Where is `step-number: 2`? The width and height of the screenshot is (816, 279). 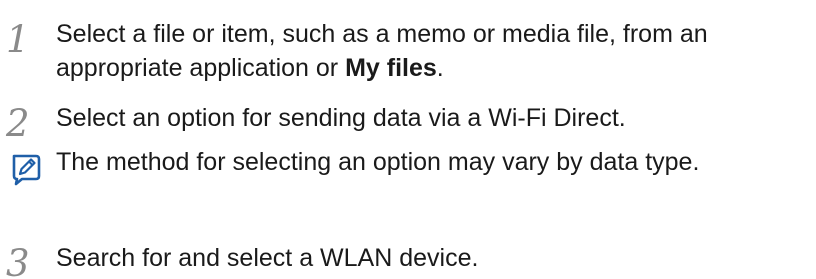
step-number: 2 is located at coordinates (18, 123).